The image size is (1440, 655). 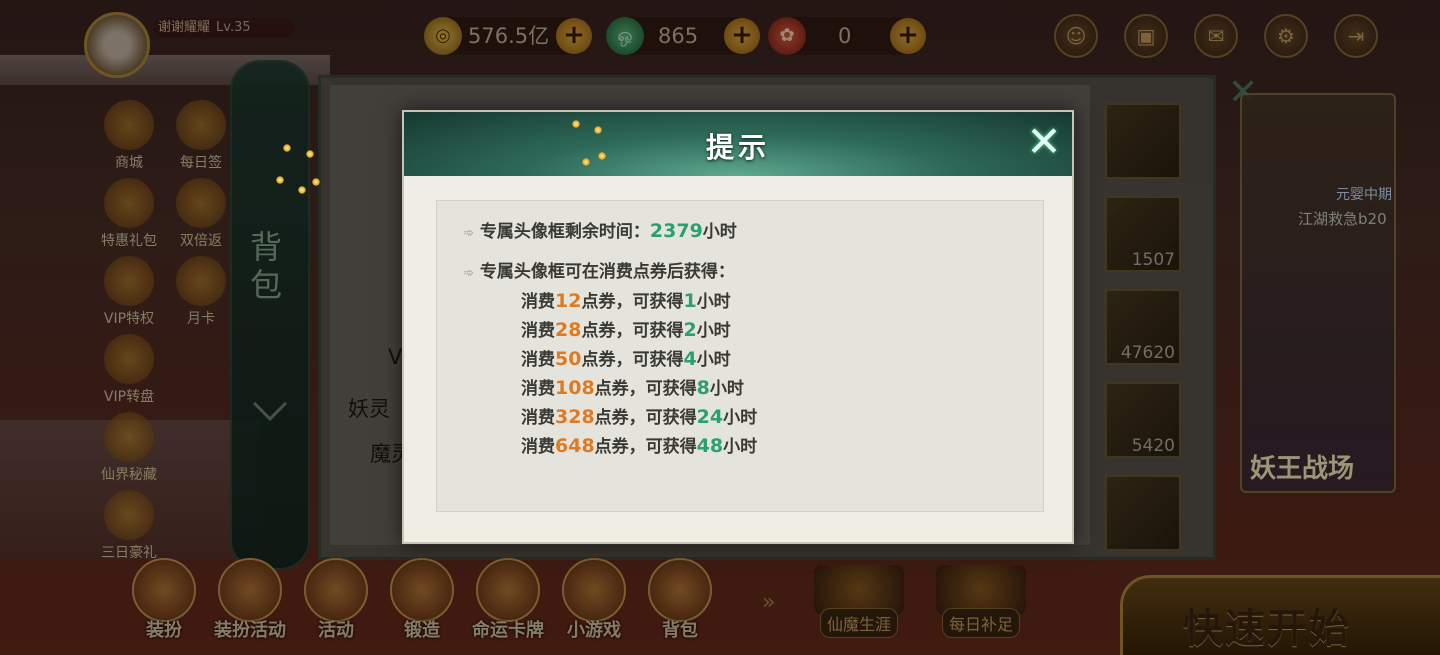 I want to click on tier-row: 消费28点券，可获得2小时, so click(x=626, y=328).